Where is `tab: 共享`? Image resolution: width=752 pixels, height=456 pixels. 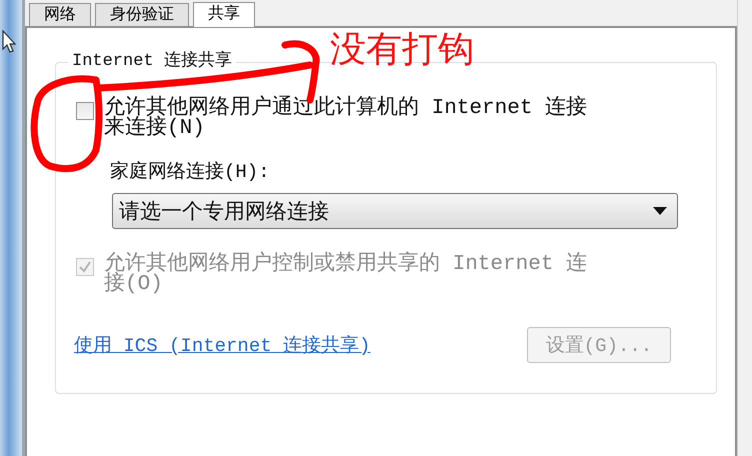 tab: 共享 is located at coordinates (224, 14).